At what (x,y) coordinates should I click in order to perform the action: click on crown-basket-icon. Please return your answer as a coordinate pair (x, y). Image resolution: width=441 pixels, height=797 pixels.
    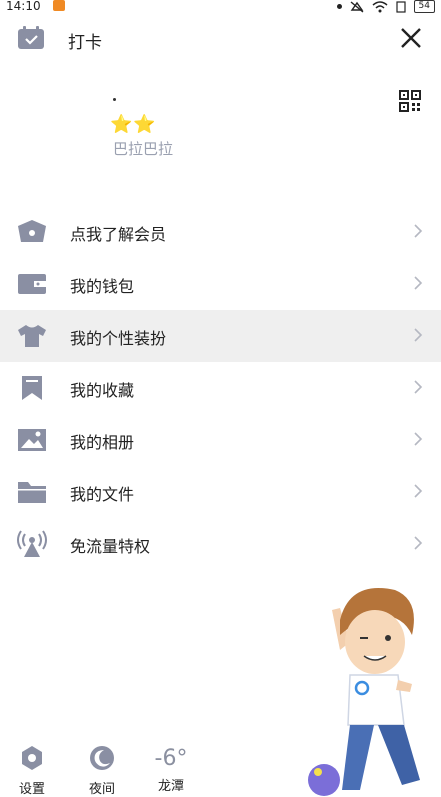
    Looking at the image, I should click on (32, 231).